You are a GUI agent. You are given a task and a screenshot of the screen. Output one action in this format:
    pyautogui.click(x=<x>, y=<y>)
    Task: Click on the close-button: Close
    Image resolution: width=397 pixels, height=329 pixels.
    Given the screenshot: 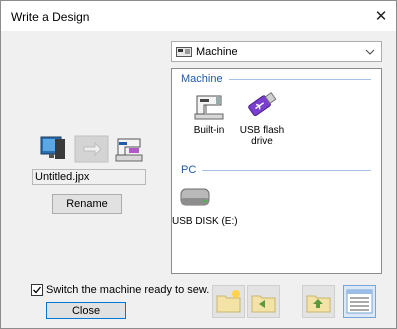 What is the action you would take?
    pyautogui.click(x=86, y=310)
    